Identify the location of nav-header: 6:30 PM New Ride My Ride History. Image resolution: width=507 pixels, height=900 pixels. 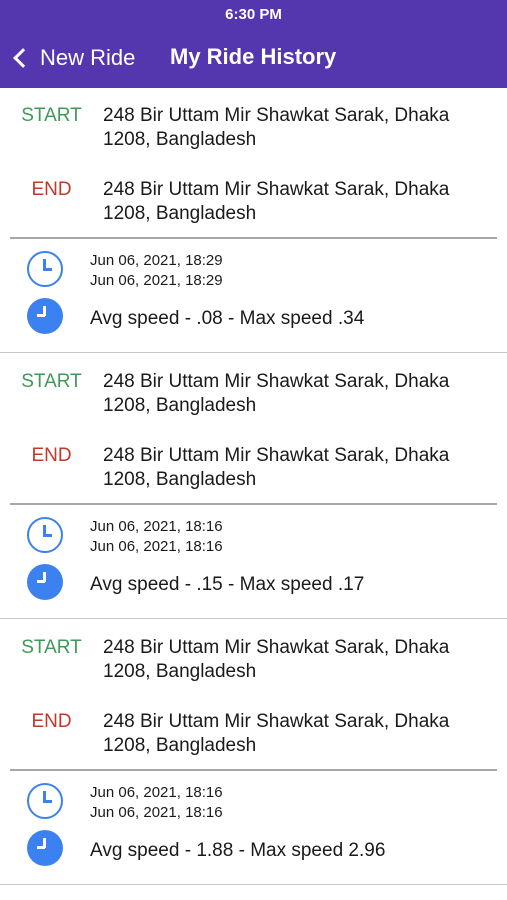
(253, 44).